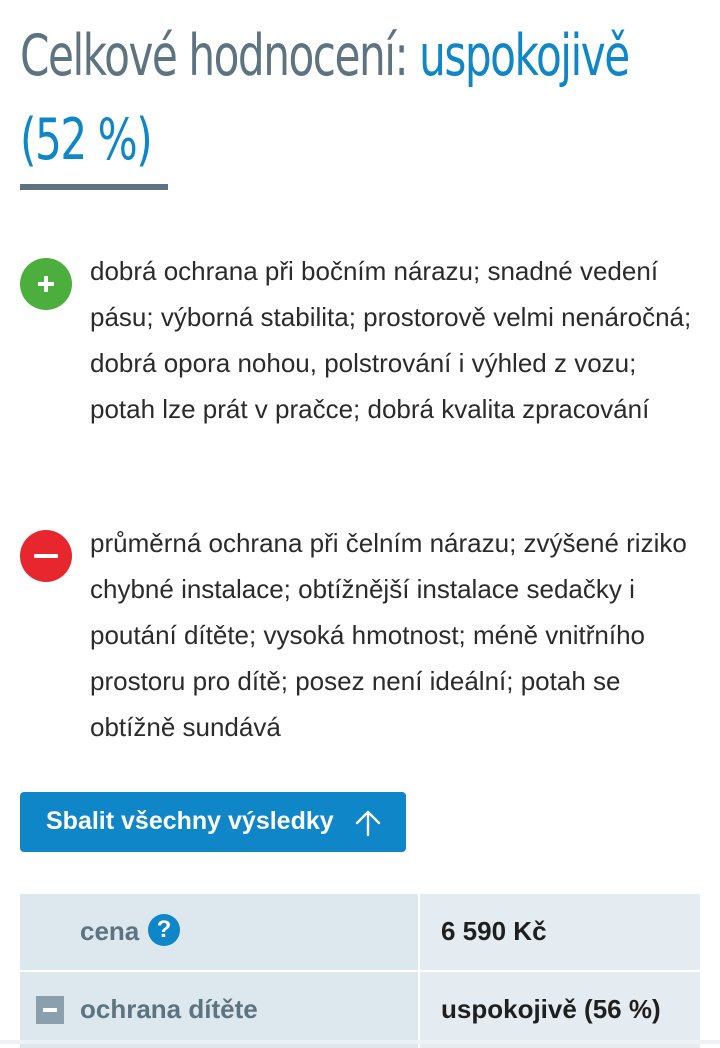  I want to click on help-icon: ?, so click(164, 930).